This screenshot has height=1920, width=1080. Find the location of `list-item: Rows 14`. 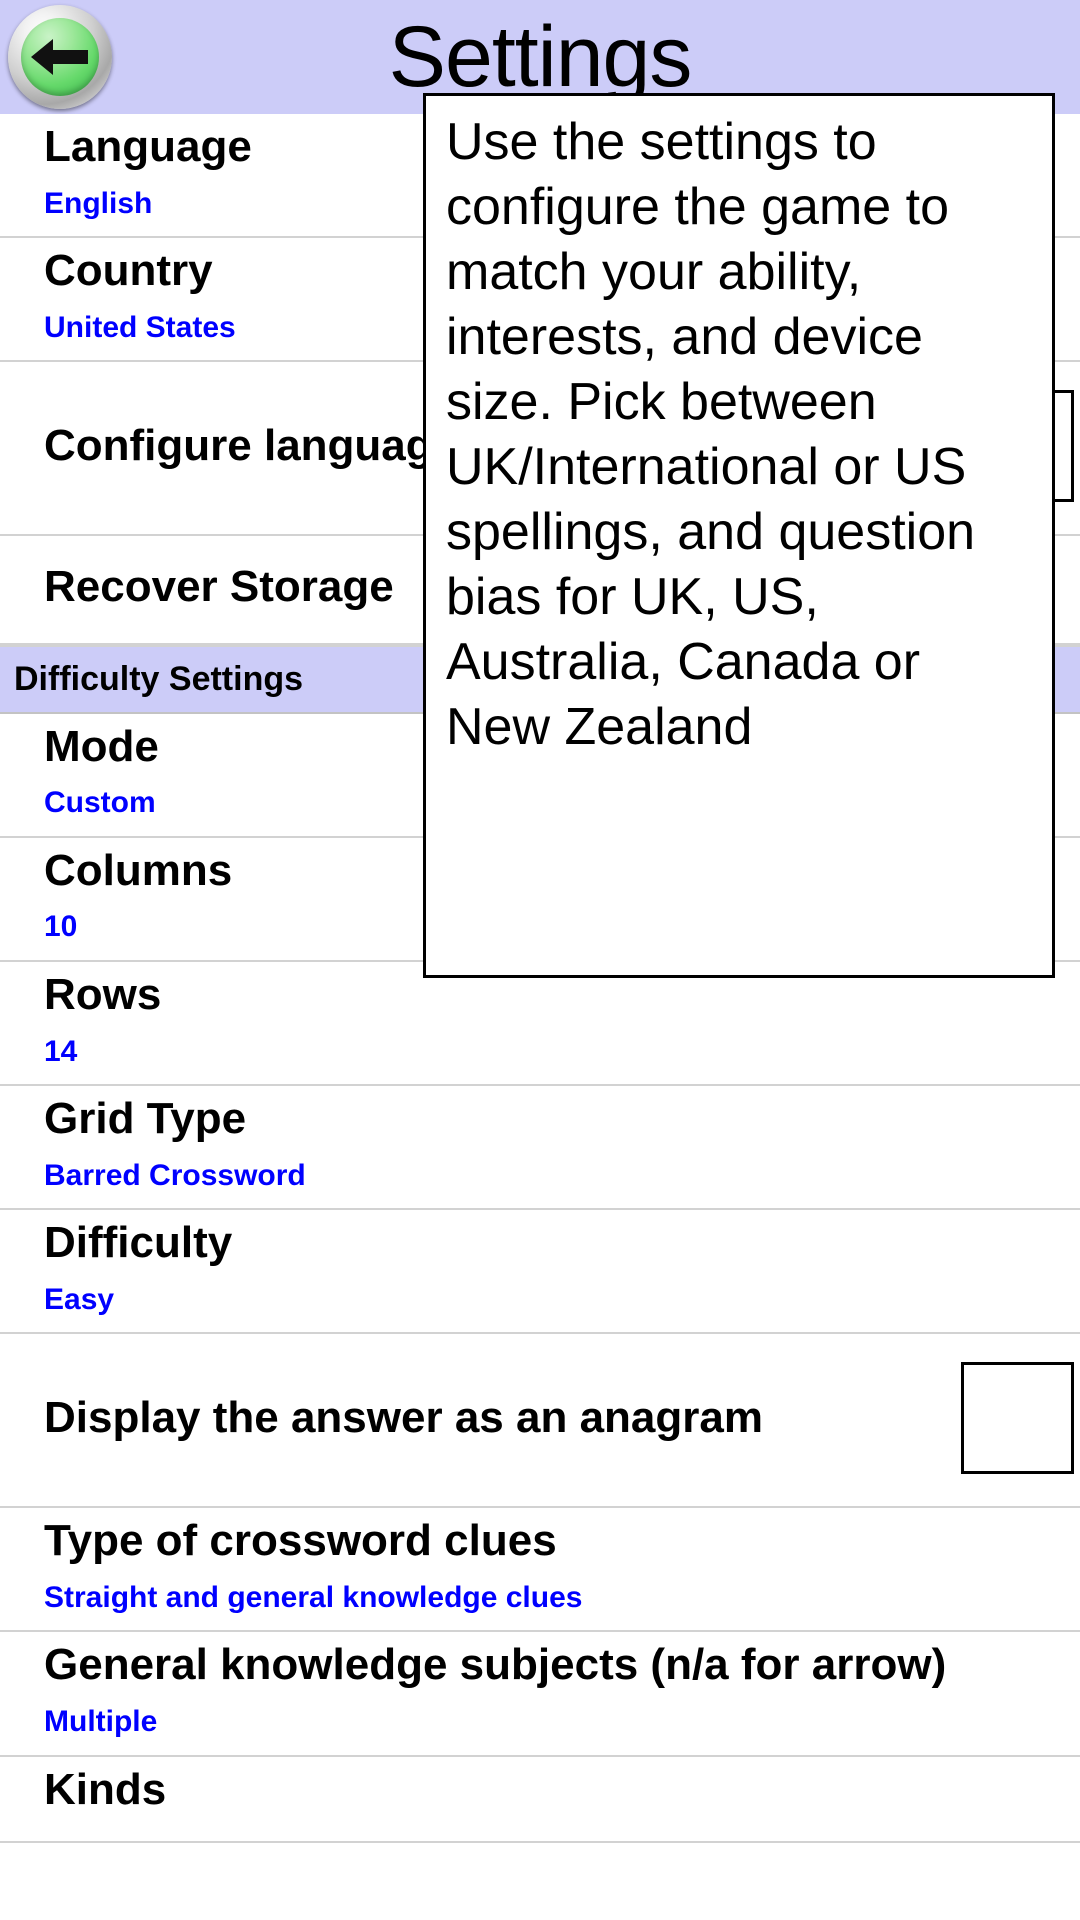

list-item: Rows 14 is located at coordinates (540, 1024).